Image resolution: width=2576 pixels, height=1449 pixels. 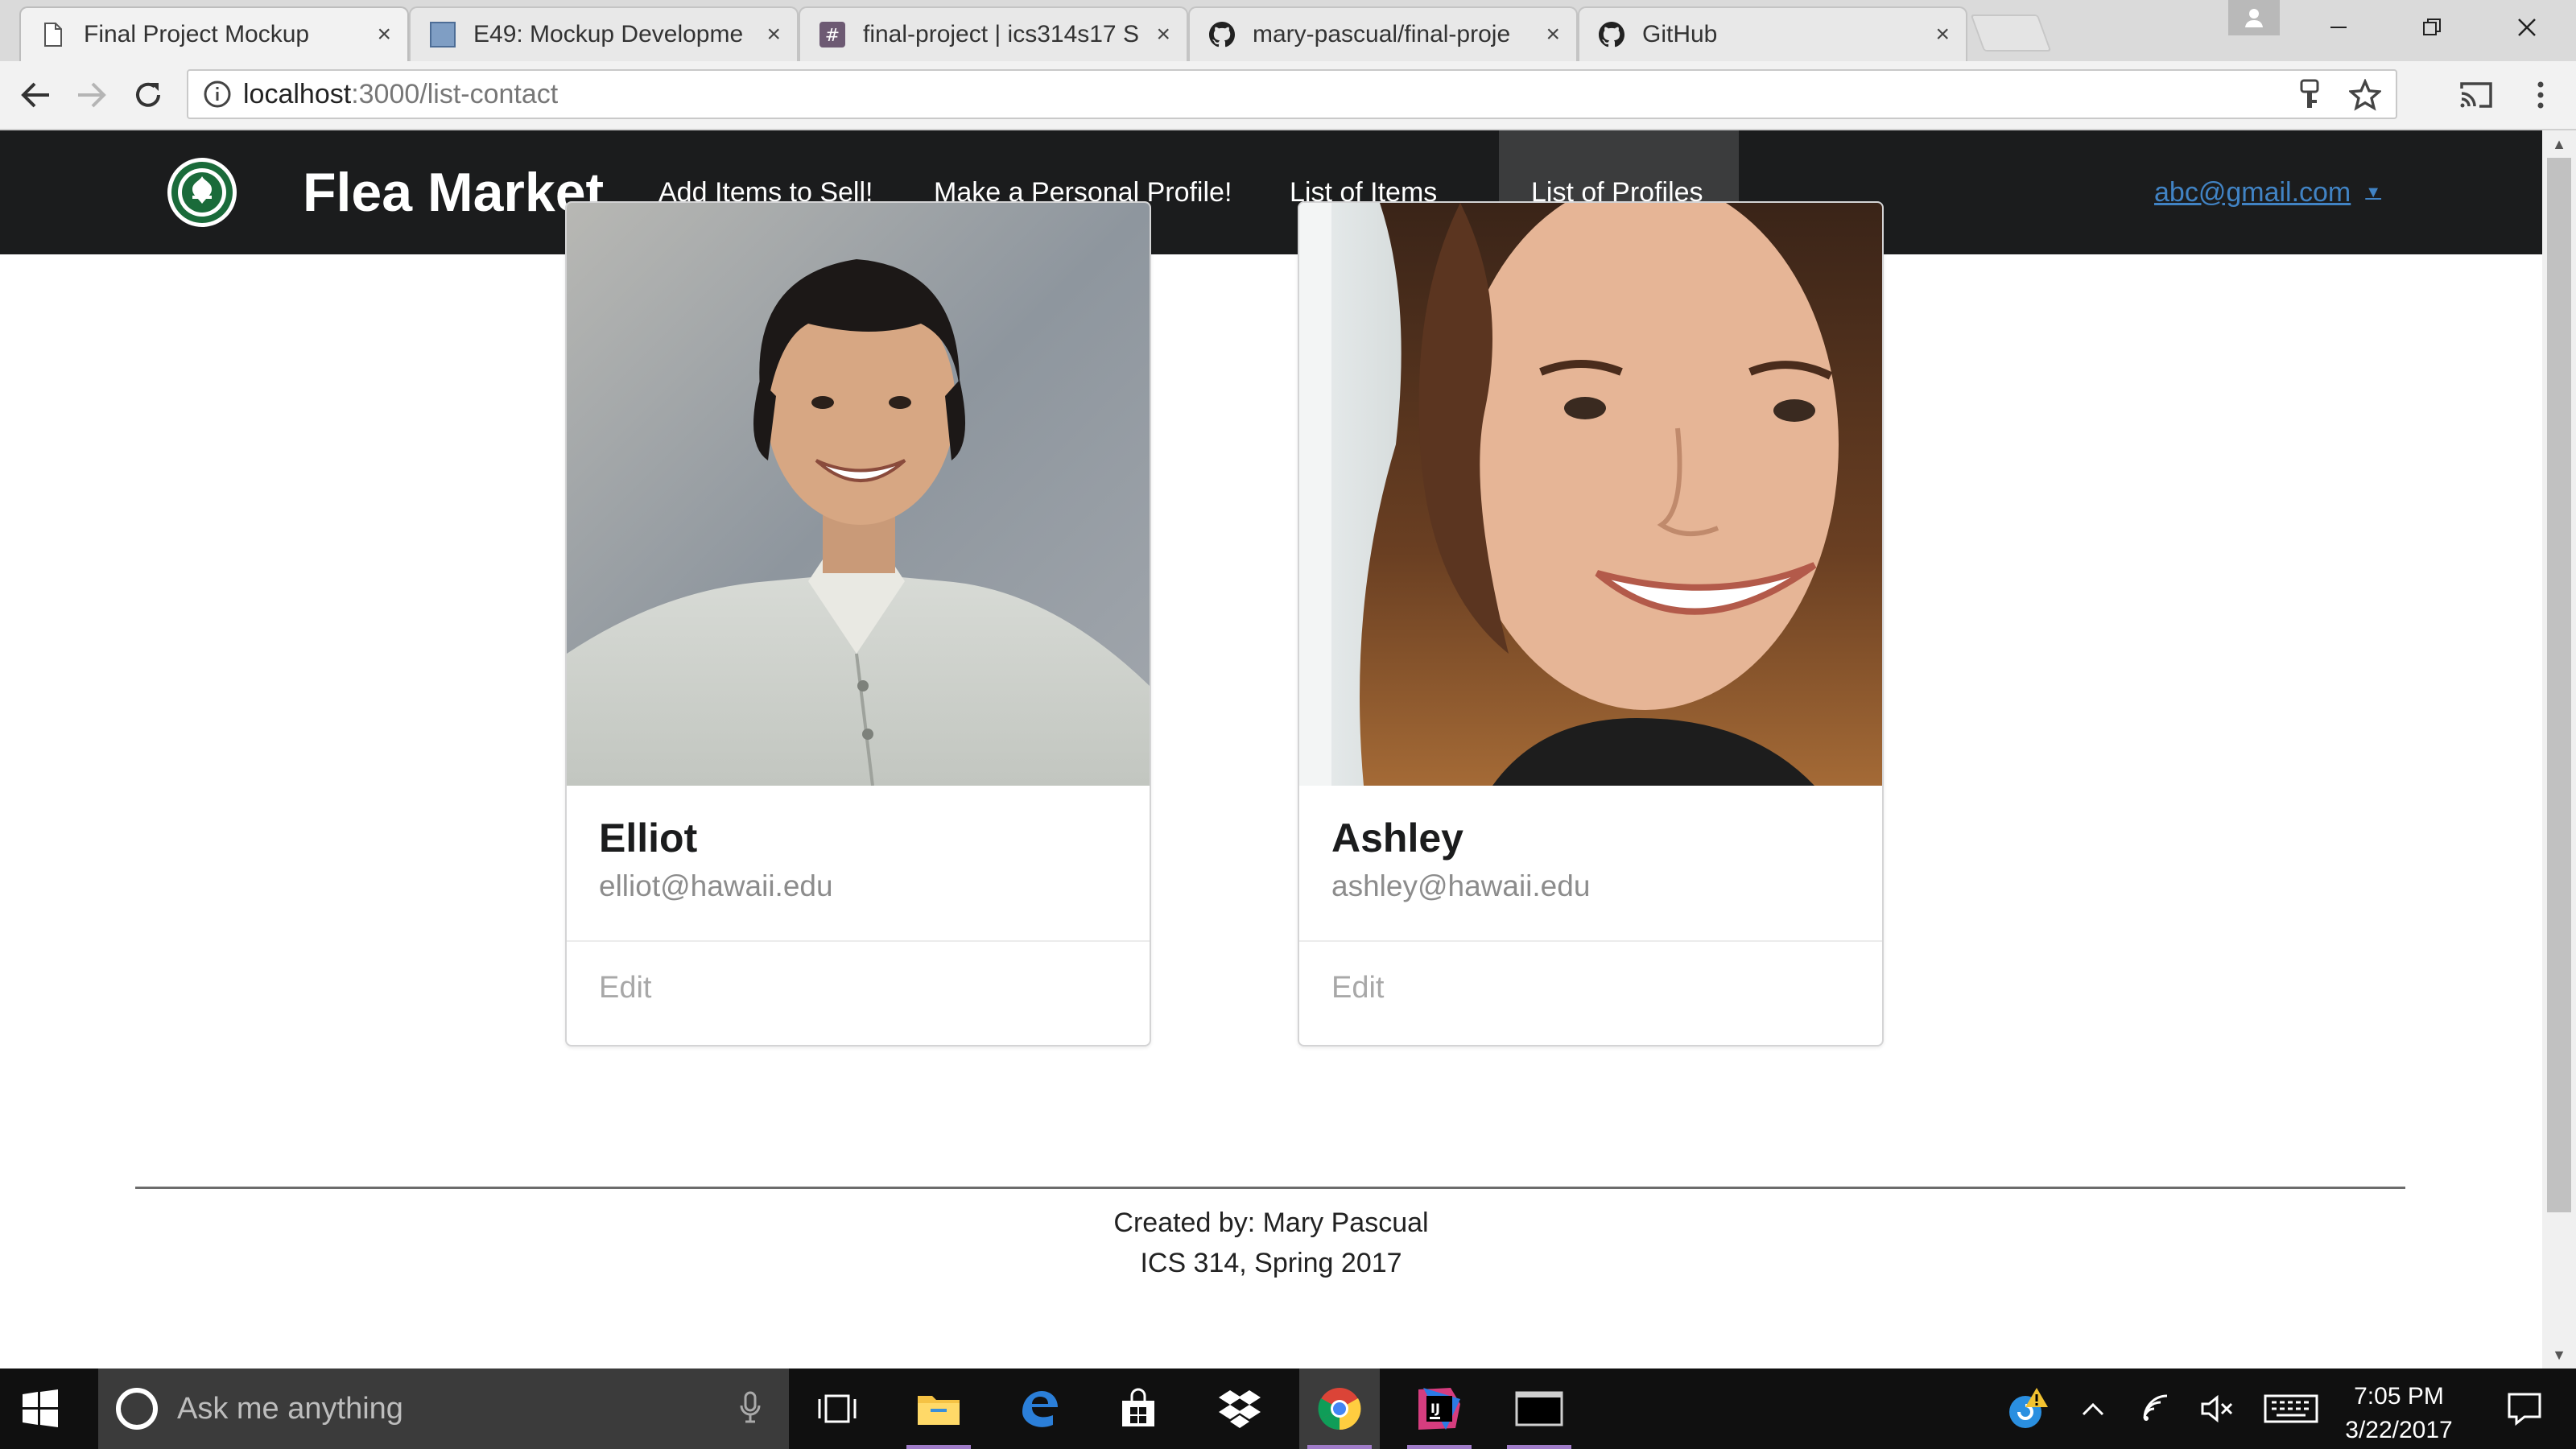 What do you see at coordinates (2559, 1355) in the screenshot?
I see `scroll-down-icon: ▼` at bounding box center [2559, 1355].